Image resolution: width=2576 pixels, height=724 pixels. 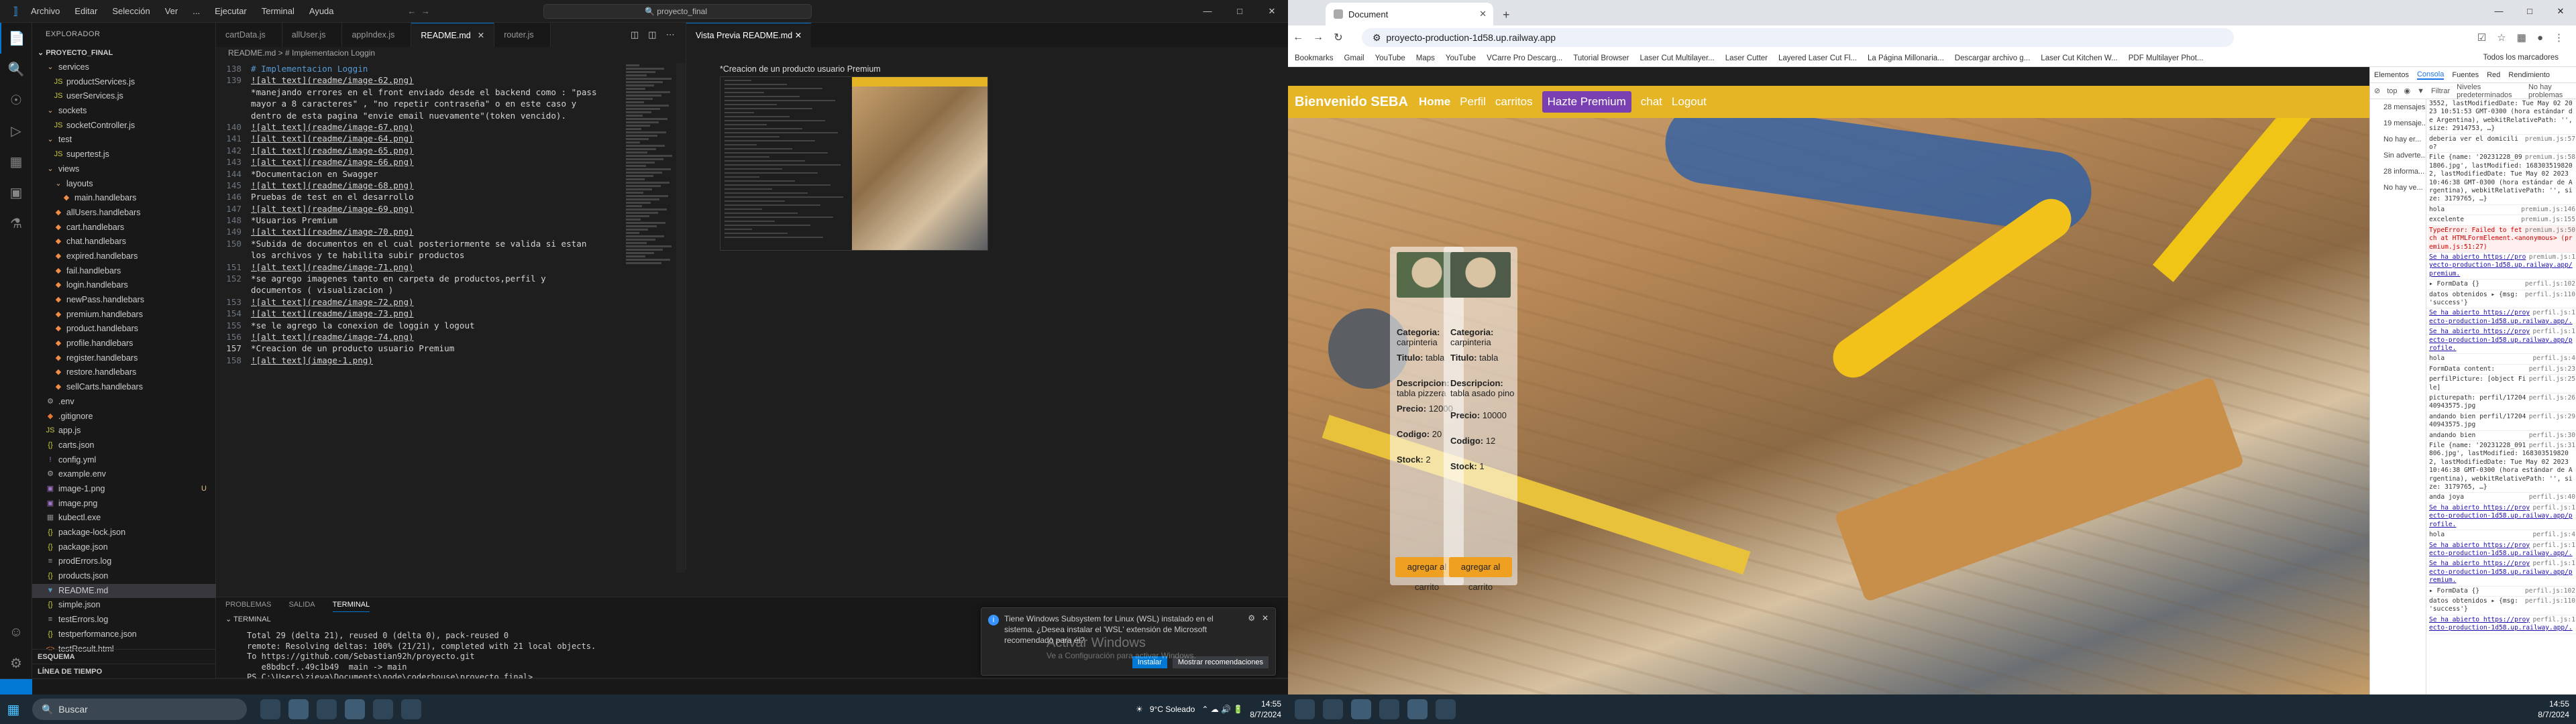 I want to click on tab-readme-md: README.md ✕, so click(x=453, y=35).